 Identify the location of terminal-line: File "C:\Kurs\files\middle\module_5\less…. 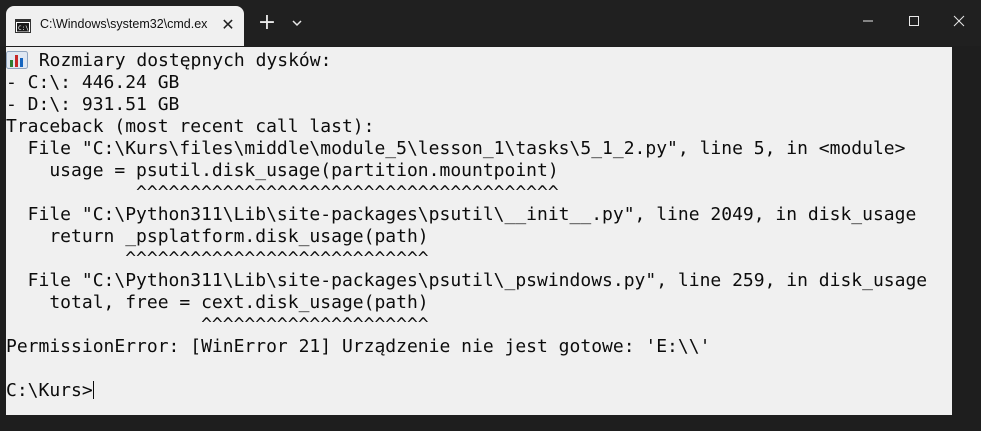
(456, 148).